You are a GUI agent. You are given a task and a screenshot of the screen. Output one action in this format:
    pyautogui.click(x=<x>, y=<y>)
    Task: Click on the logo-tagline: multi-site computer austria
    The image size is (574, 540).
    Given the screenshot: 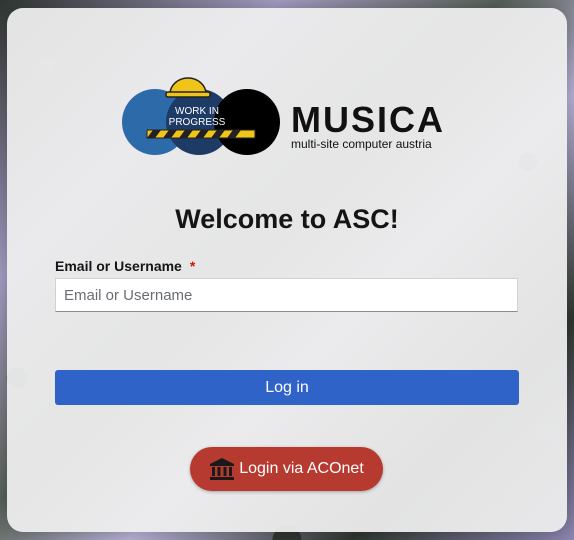 What is the action you would take?
    pyautogui.click(x=361, y=144)
    